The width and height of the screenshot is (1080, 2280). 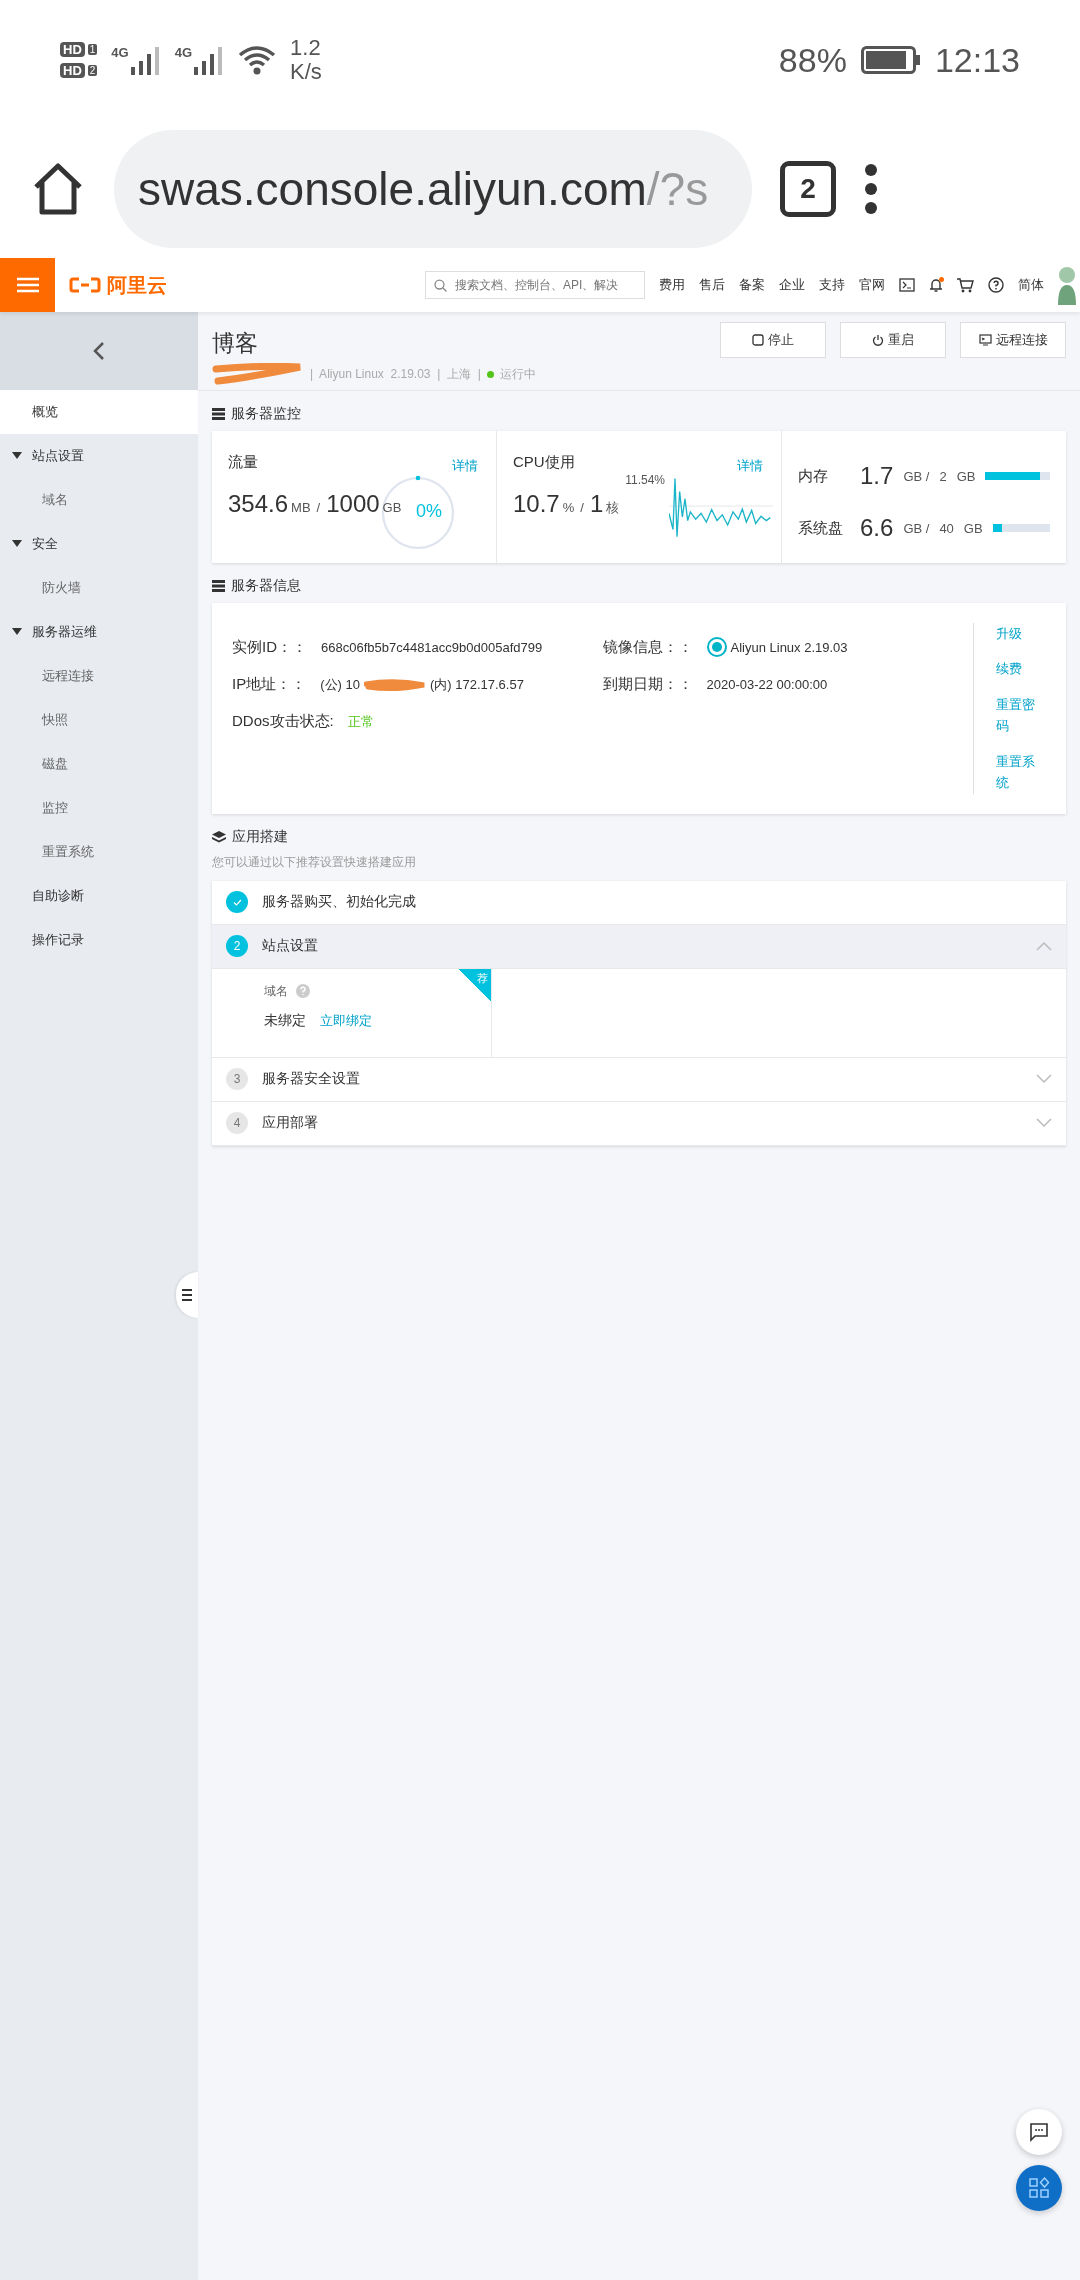 I want to click on action-button: 停止, so click(x=773, y=340).